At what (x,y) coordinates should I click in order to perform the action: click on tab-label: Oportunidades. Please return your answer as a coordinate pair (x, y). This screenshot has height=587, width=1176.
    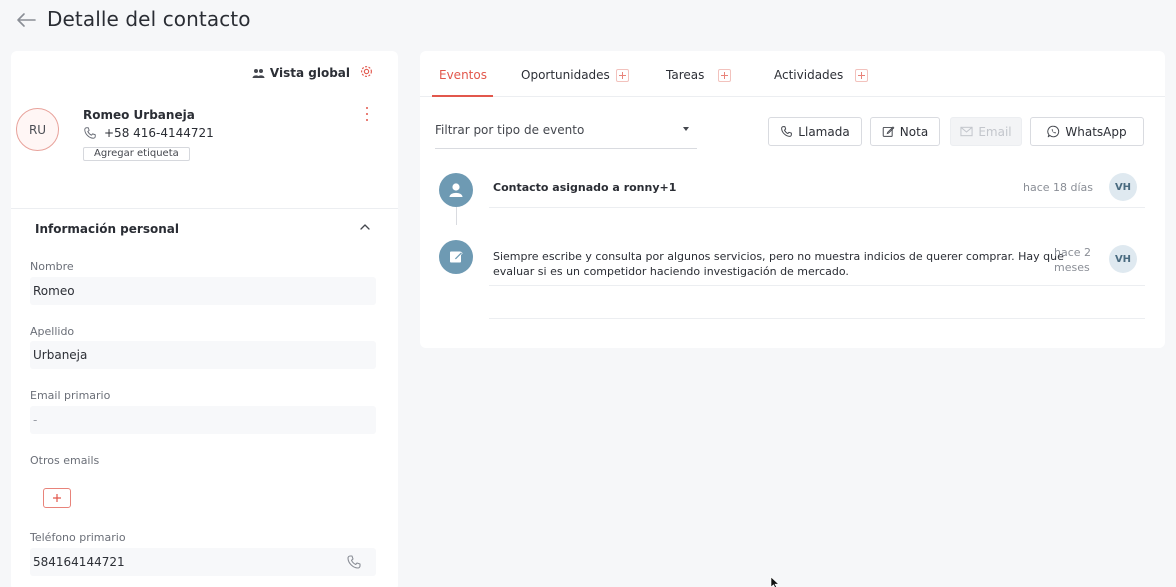
    Looking at the image, I should click on (565, 75).